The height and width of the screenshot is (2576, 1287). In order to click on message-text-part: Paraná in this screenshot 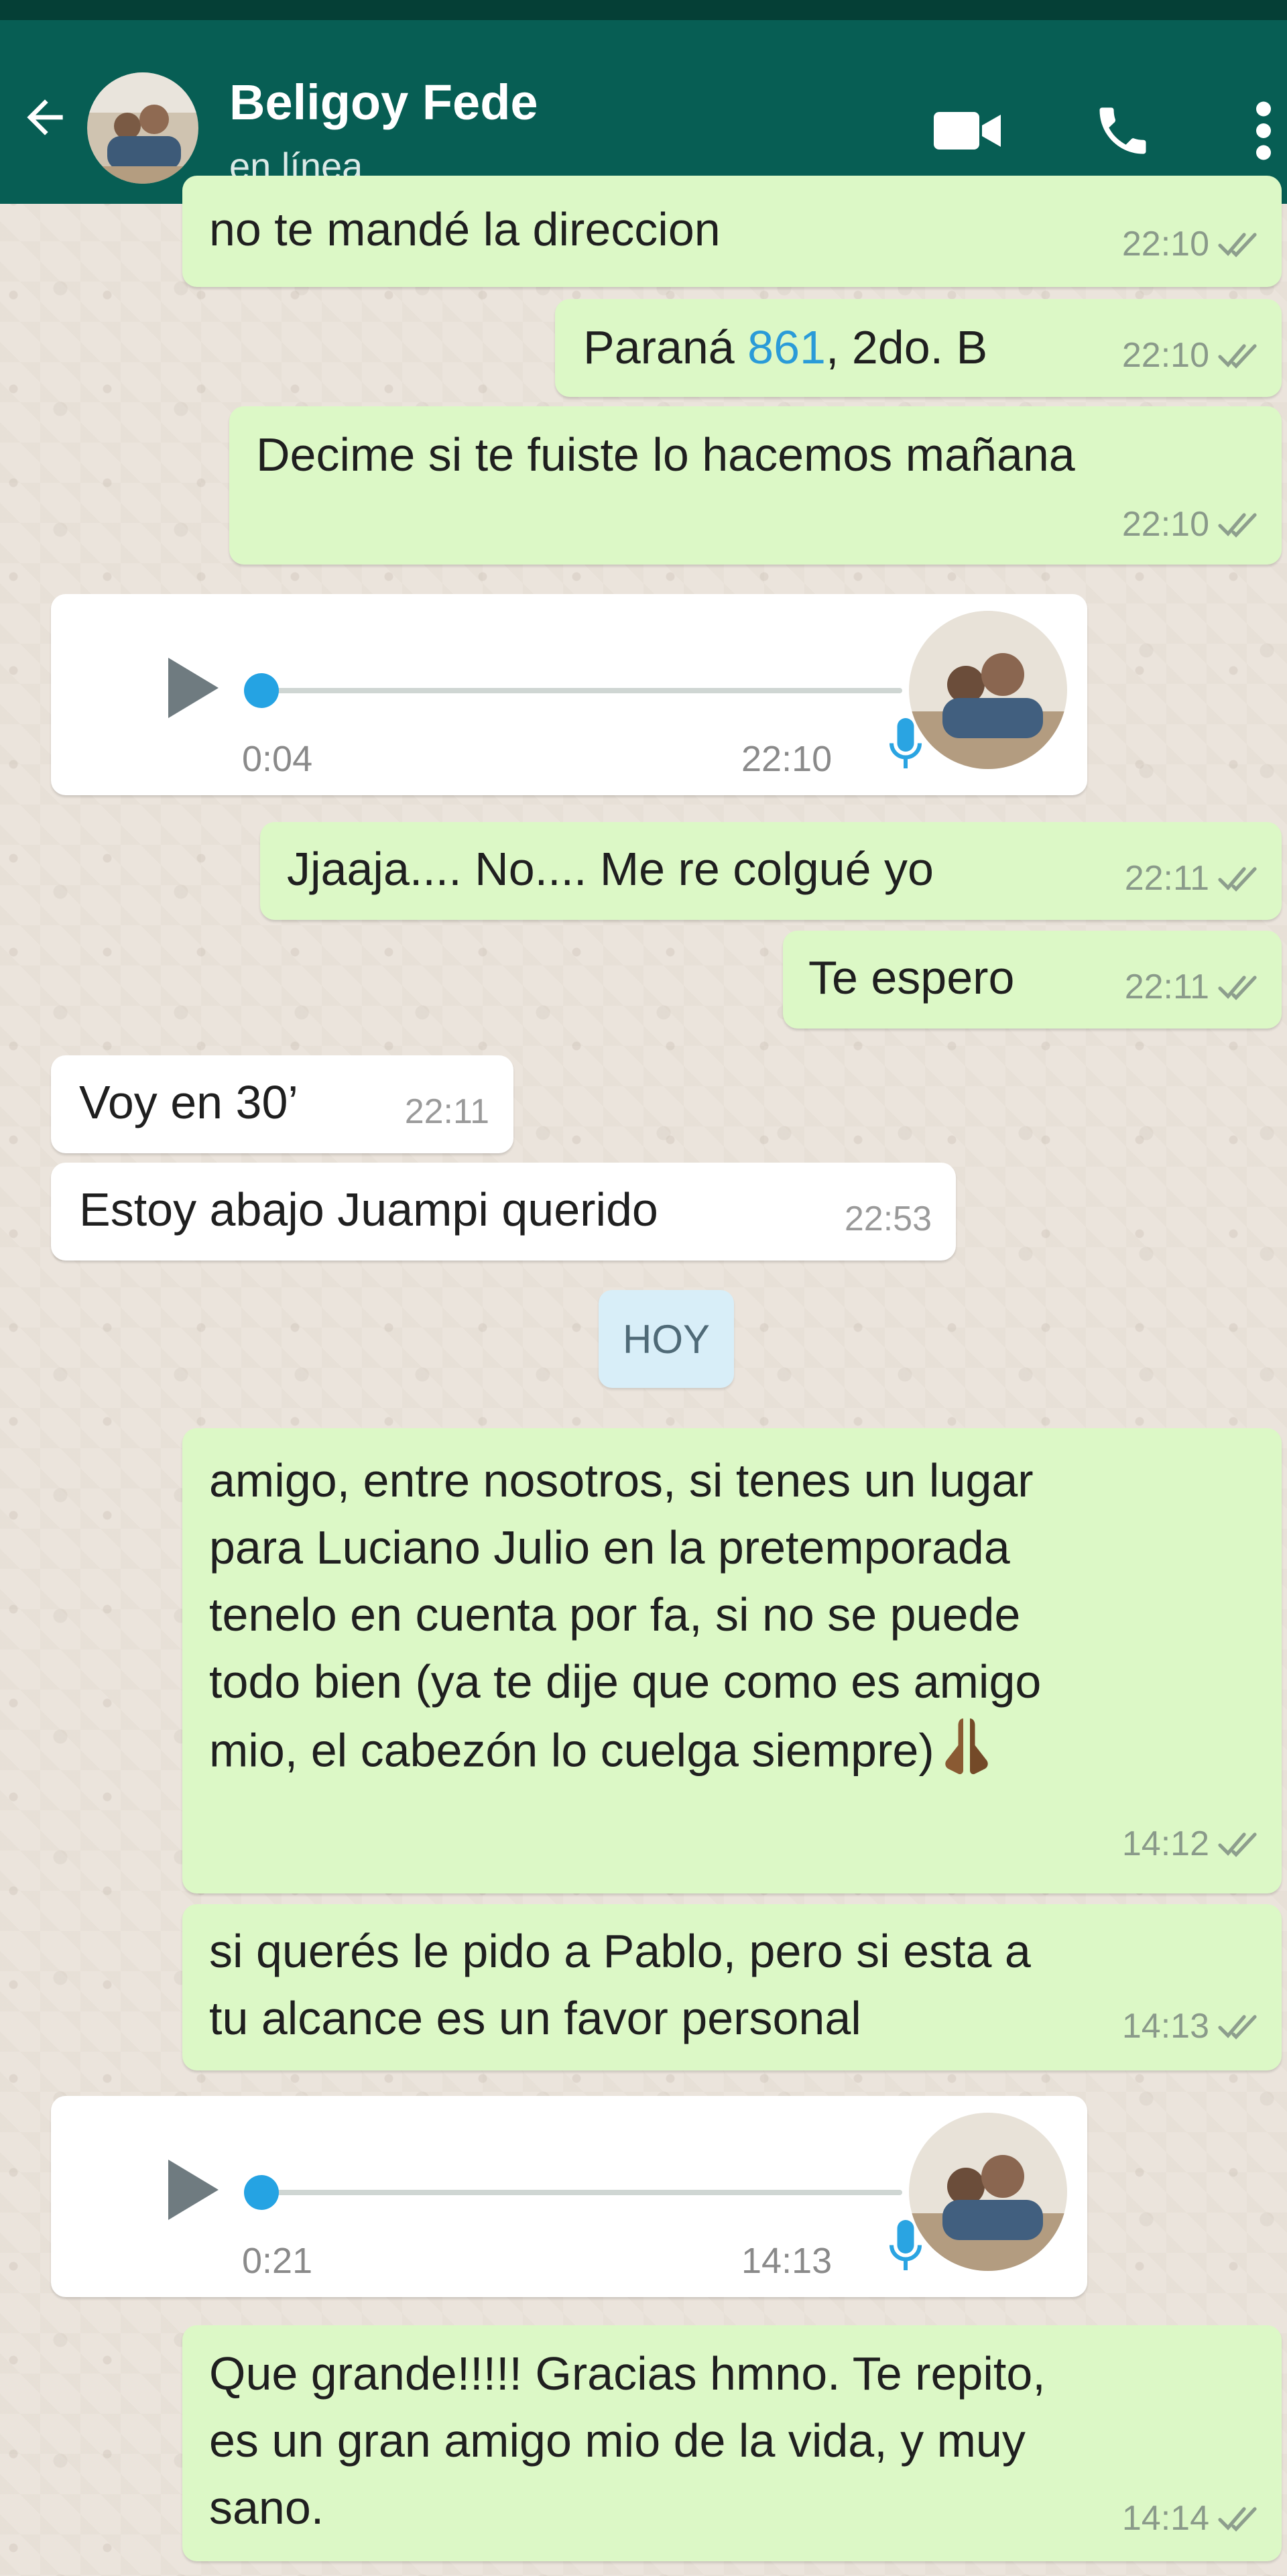, I will do `click(665, 347)`.